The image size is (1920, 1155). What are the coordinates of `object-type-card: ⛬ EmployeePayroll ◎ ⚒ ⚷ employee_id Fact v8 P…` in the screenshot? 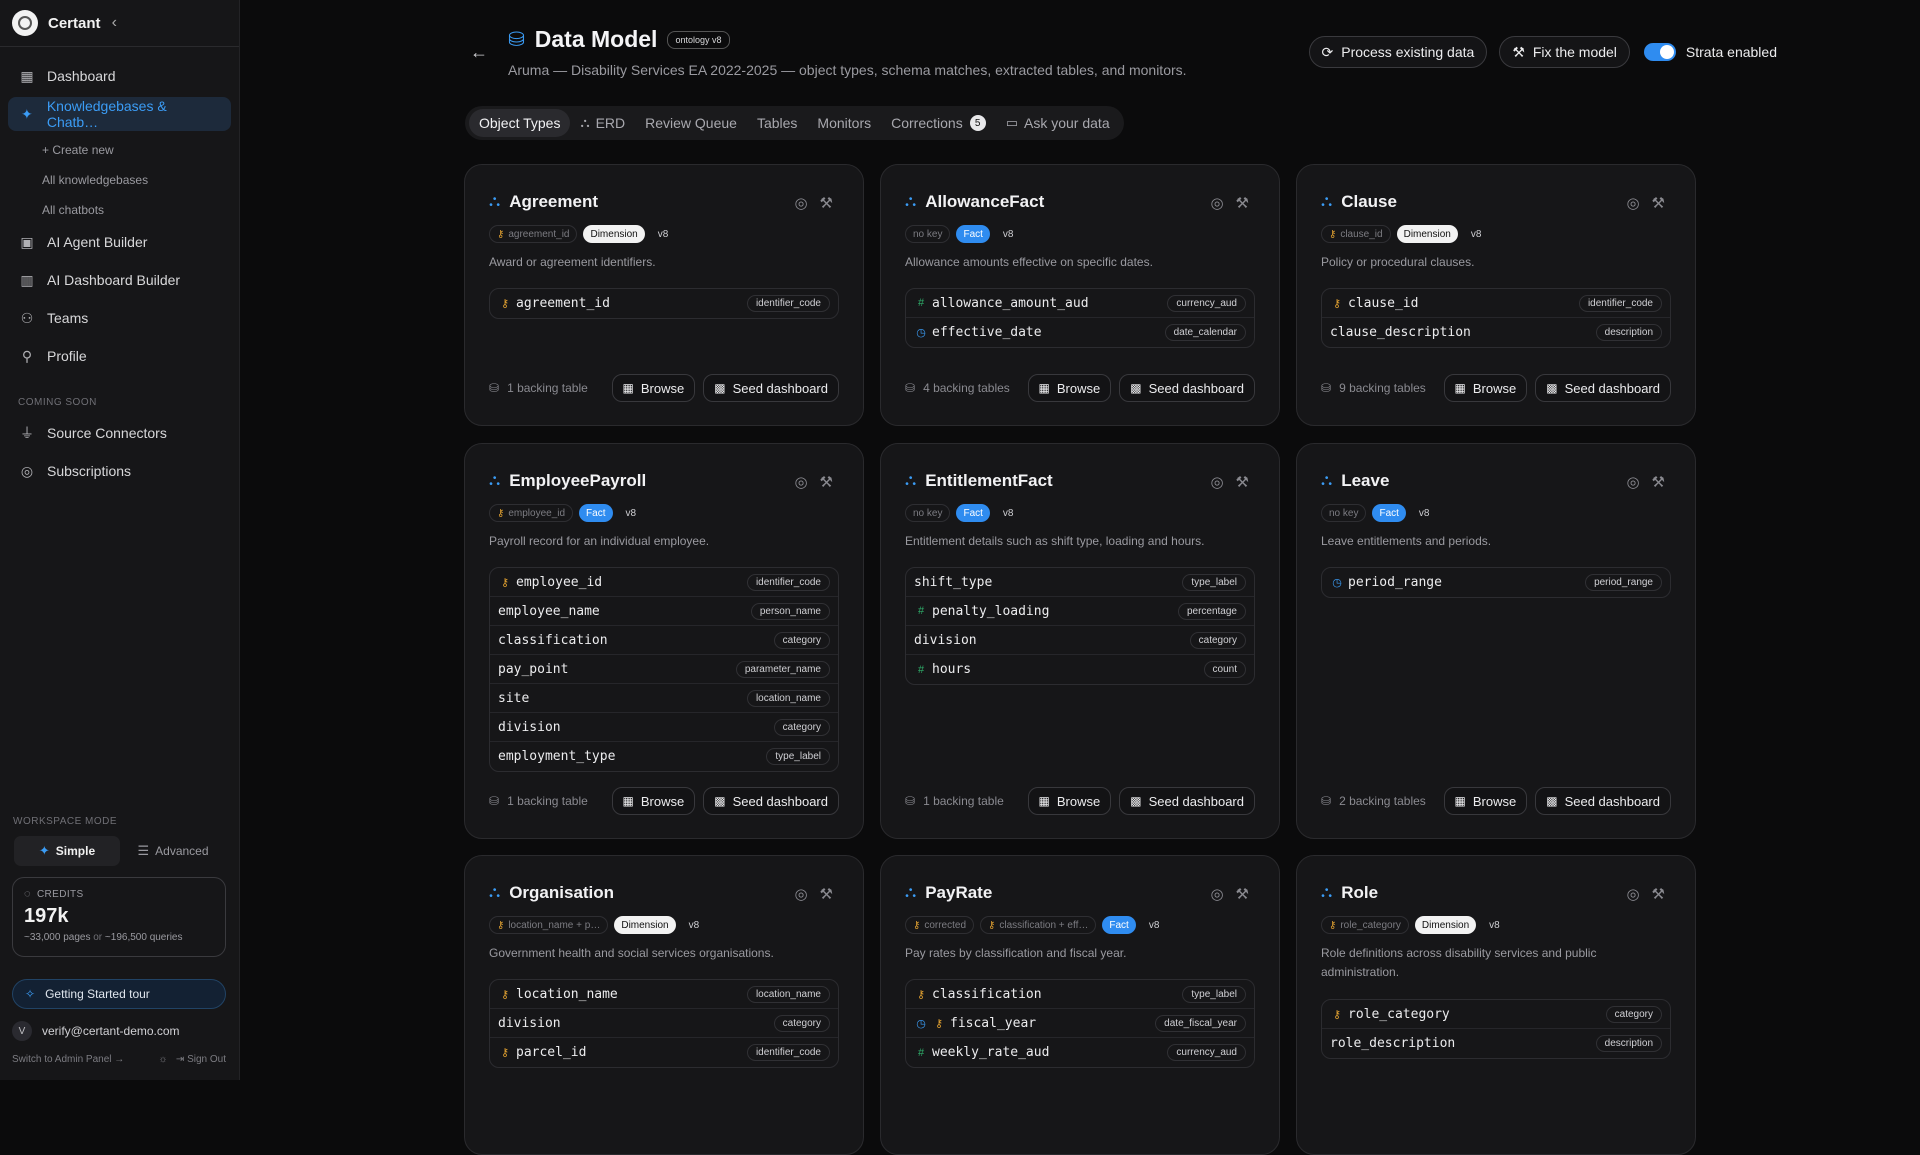 It's located at (664, 641).